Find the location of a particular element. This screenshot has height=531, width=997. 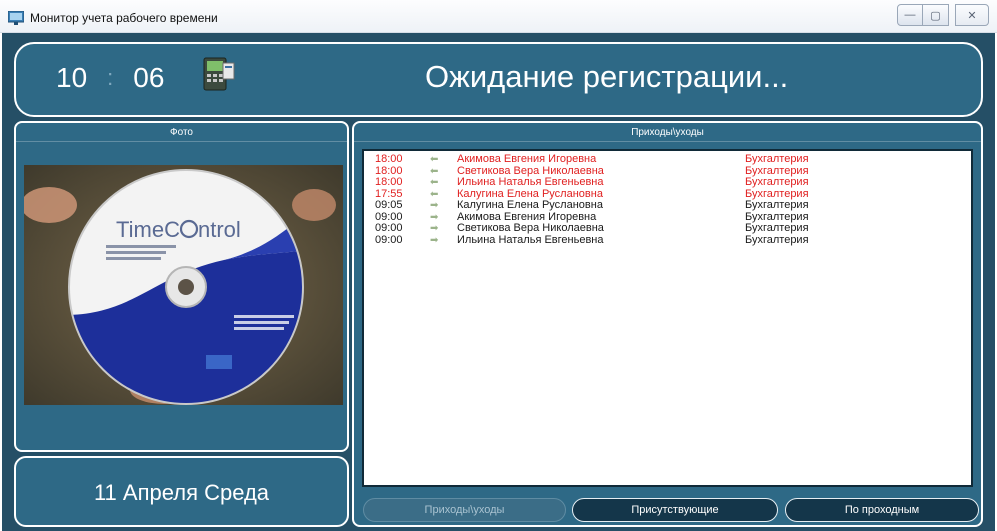

window-title: Монитор учета рабочего времени is located at coordinates (124, 18).